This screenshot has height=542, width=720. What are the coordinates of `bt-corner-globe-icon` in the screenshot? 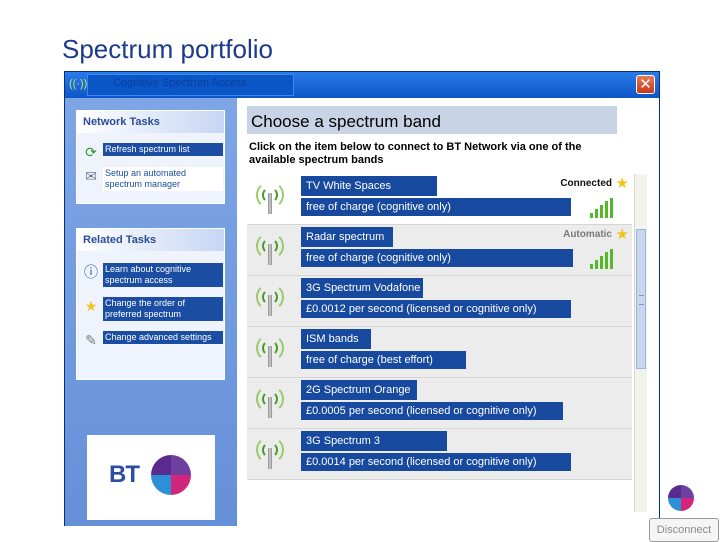 It's located at (681, 498).